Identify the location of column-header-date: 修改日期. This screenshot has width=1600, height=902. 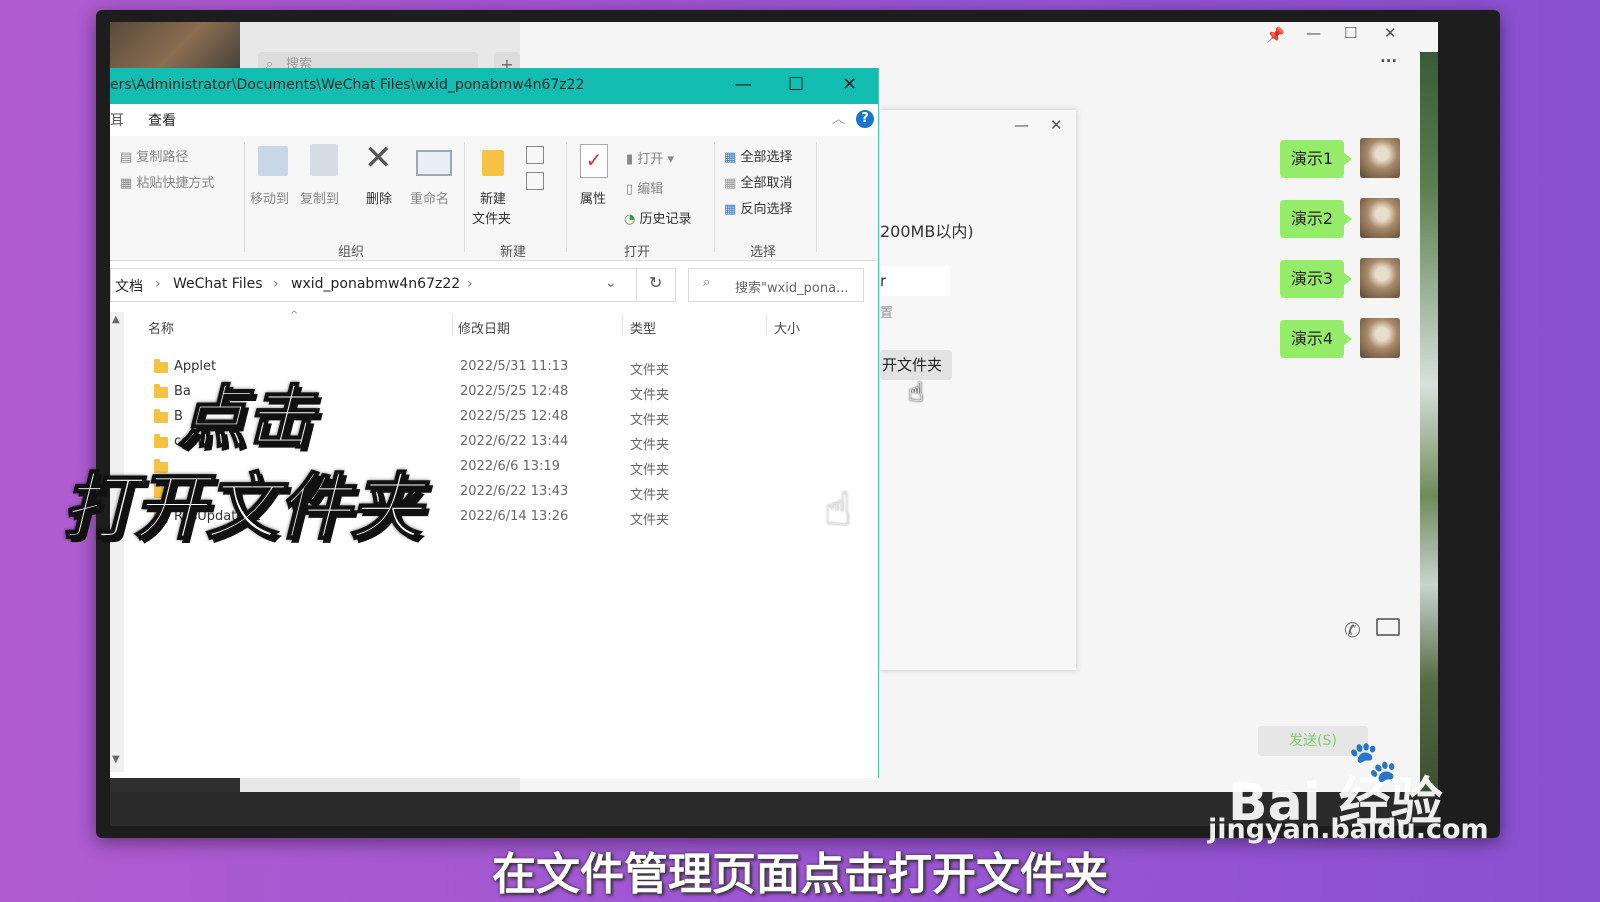
(484, 327).